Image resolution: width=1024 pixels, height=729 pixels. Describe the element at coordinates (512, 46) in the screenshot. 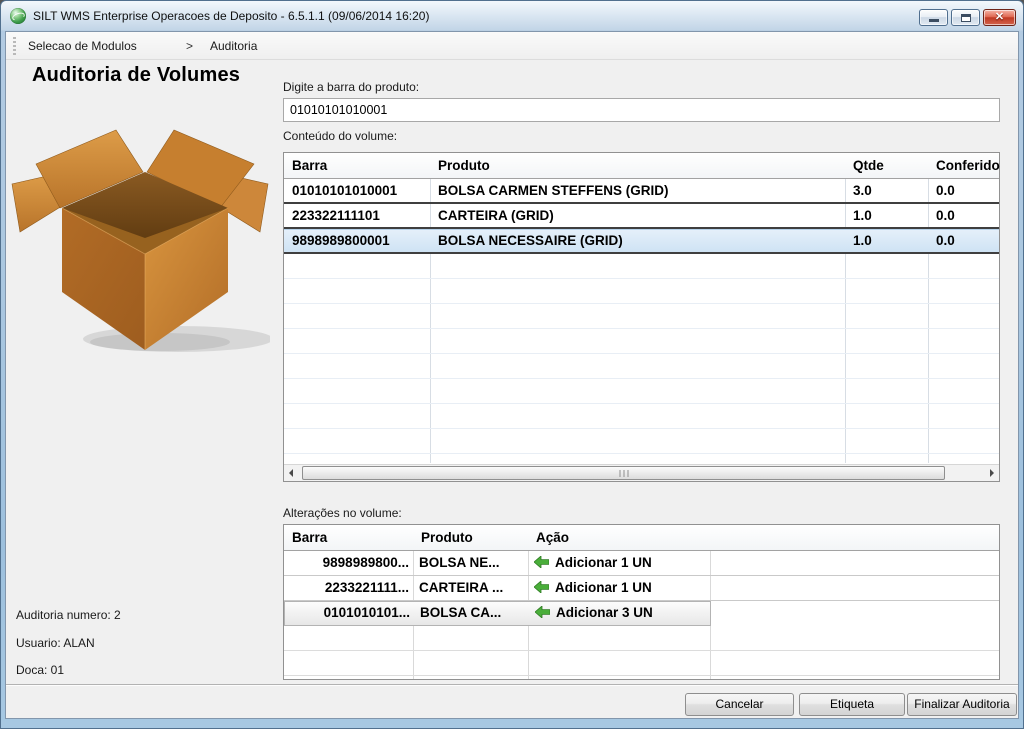

I see `breadcrumb-toolbar: Selecao de Modulos > Auditoria` at that location.